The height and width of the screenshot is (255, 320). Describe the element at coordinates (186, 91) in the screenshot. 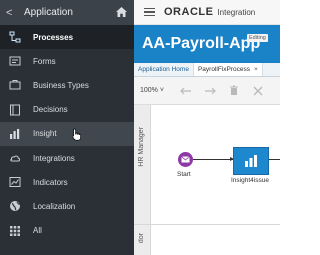

I see `undo-icon` at that location.